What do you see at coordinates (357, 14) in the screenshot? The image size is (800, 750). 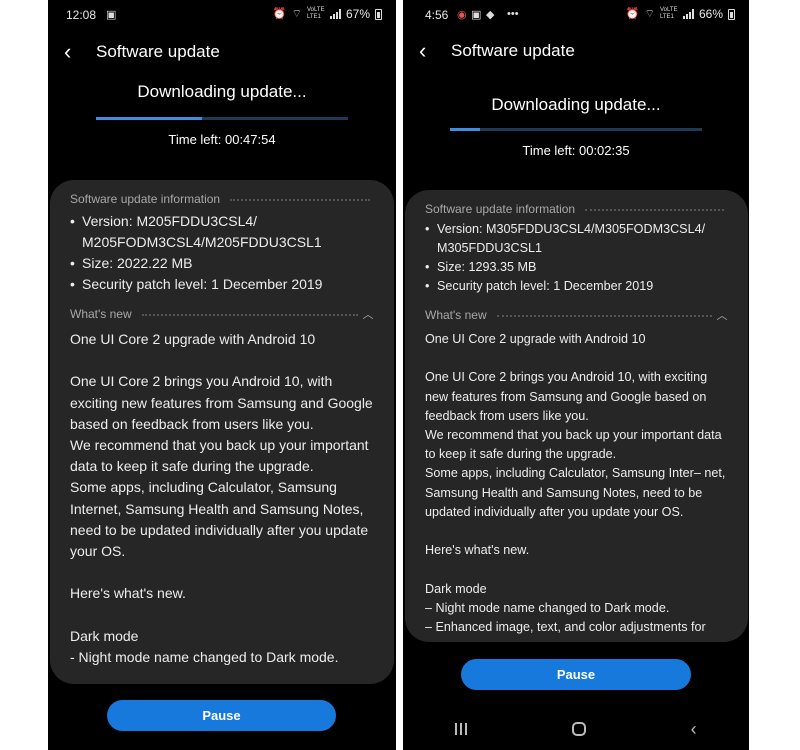 I see `battery-percent: 67%` at bounding box center [357, 14].